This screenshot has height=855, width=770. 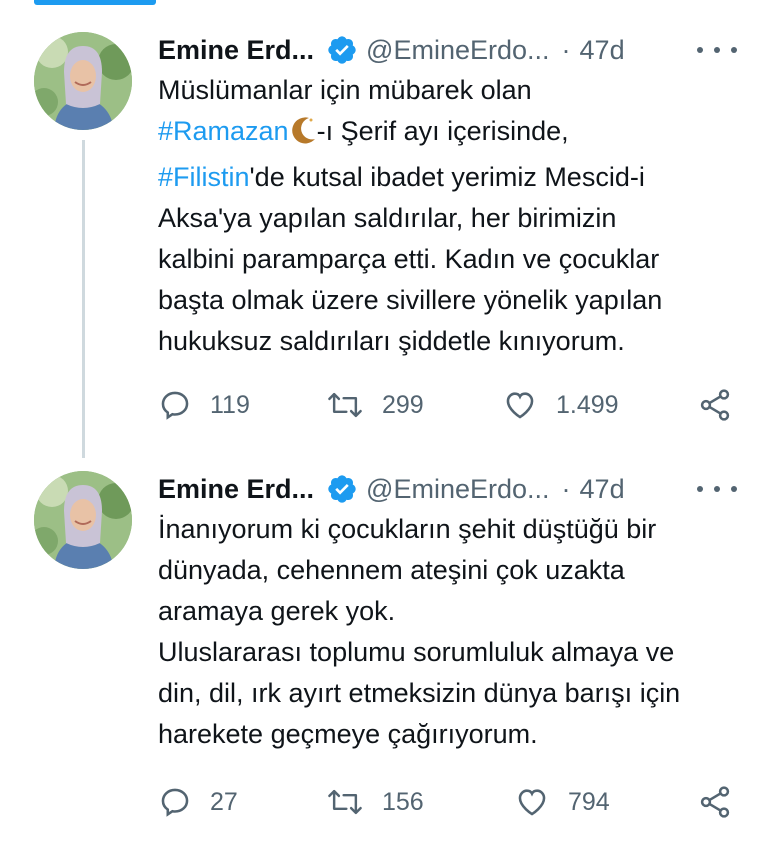 I want to click on like-button: 794, so click(x=562, y=802).